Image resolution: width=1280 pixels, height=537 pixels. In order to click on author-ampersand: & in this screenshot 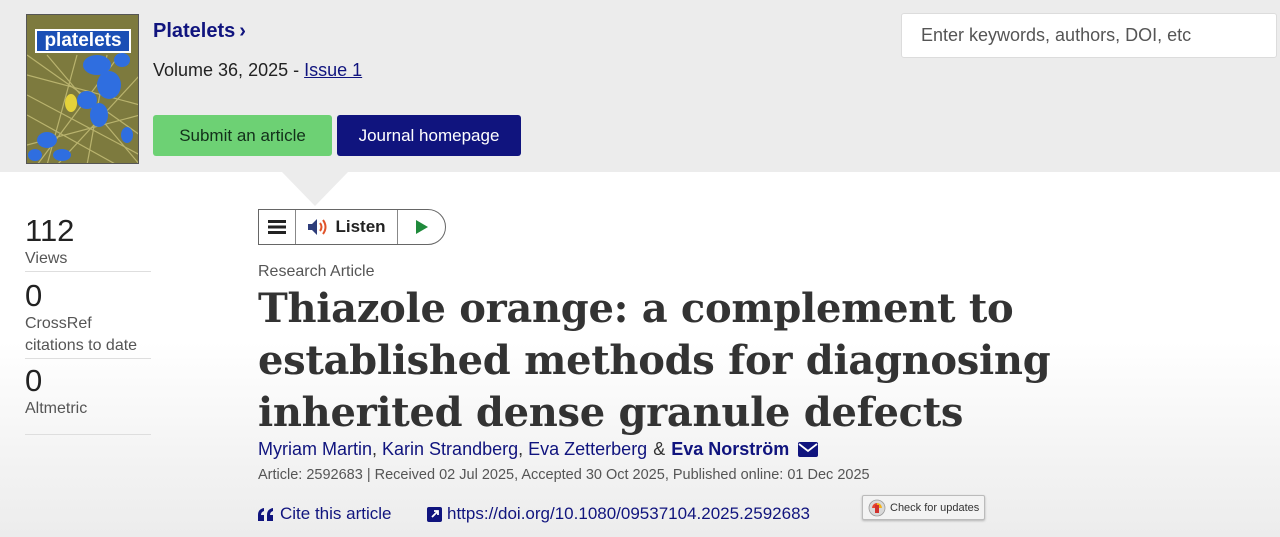, I will do `click(659, 449)`.